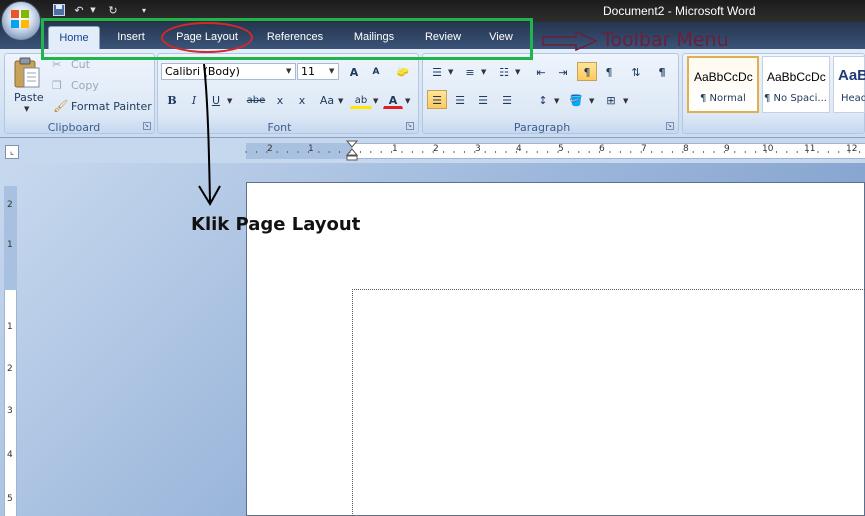 This screenshot has height=516, width=865. What do you see at coordinates (853, 98) in the screenshot?
I see `style-heading-name: Head` at bounding box center [853, 98].